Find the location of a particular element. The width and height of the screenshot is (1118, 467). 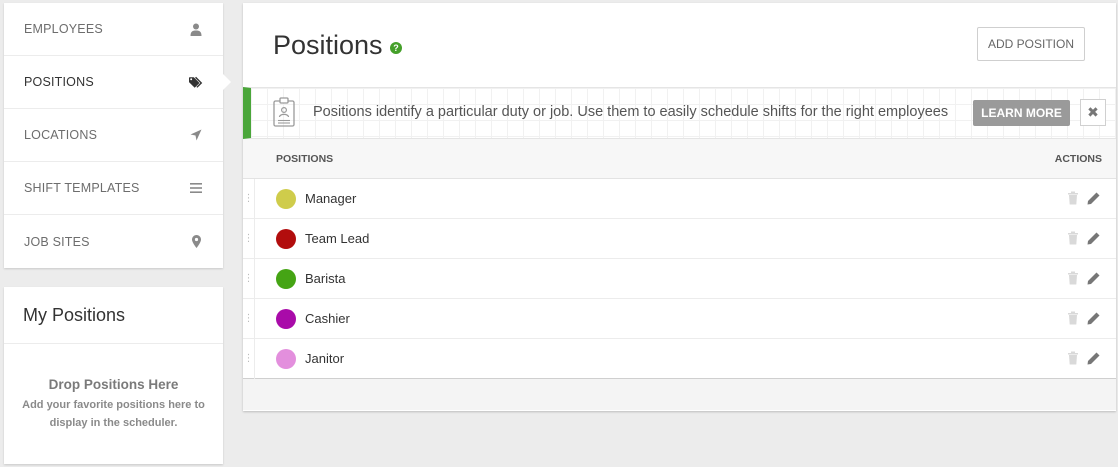

table-row: ⋮ Manager is located at coordinates (679, 198).